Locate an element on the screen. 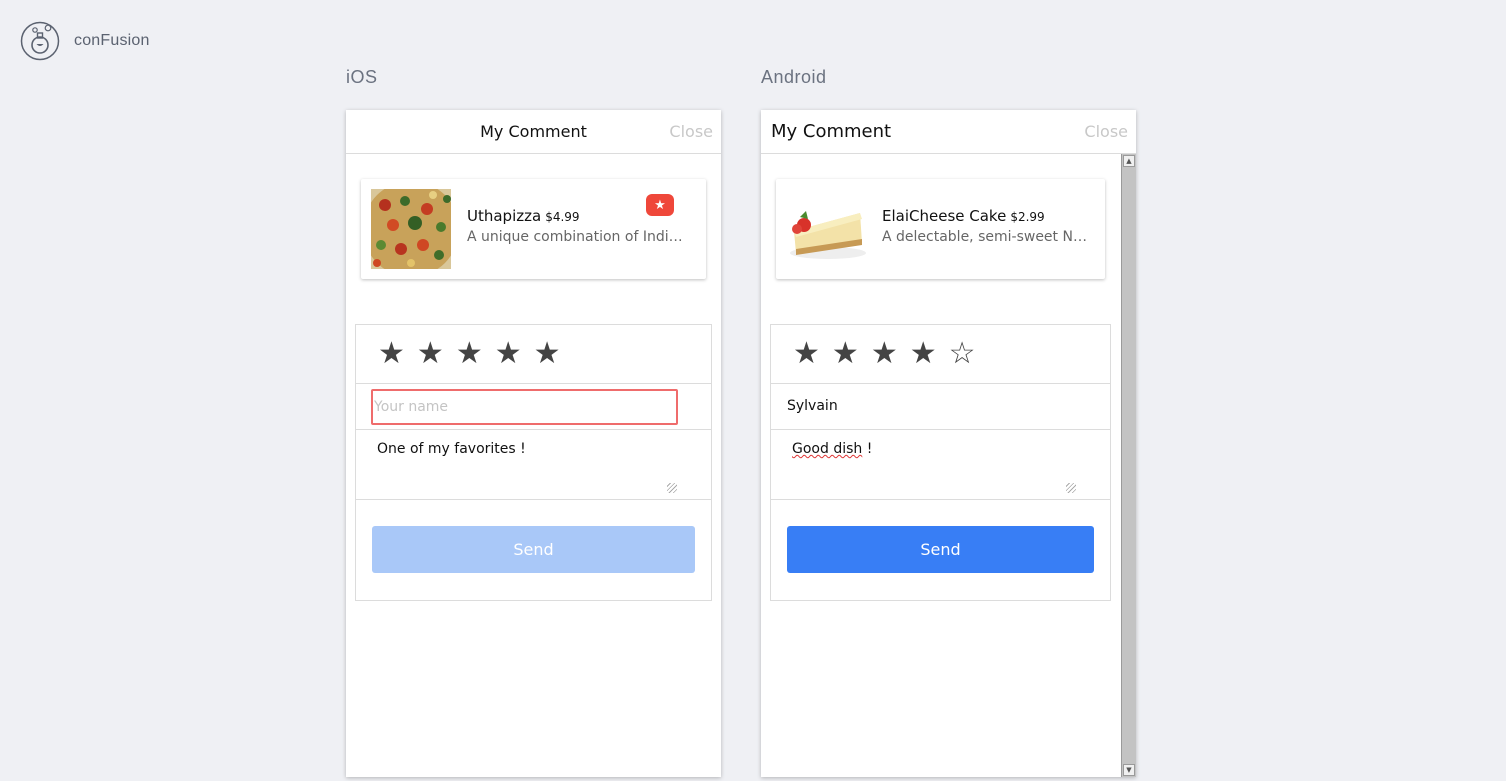 This screenshot has height=781, width=1506. star-icon: ★ is located at coordinates (660, 205).